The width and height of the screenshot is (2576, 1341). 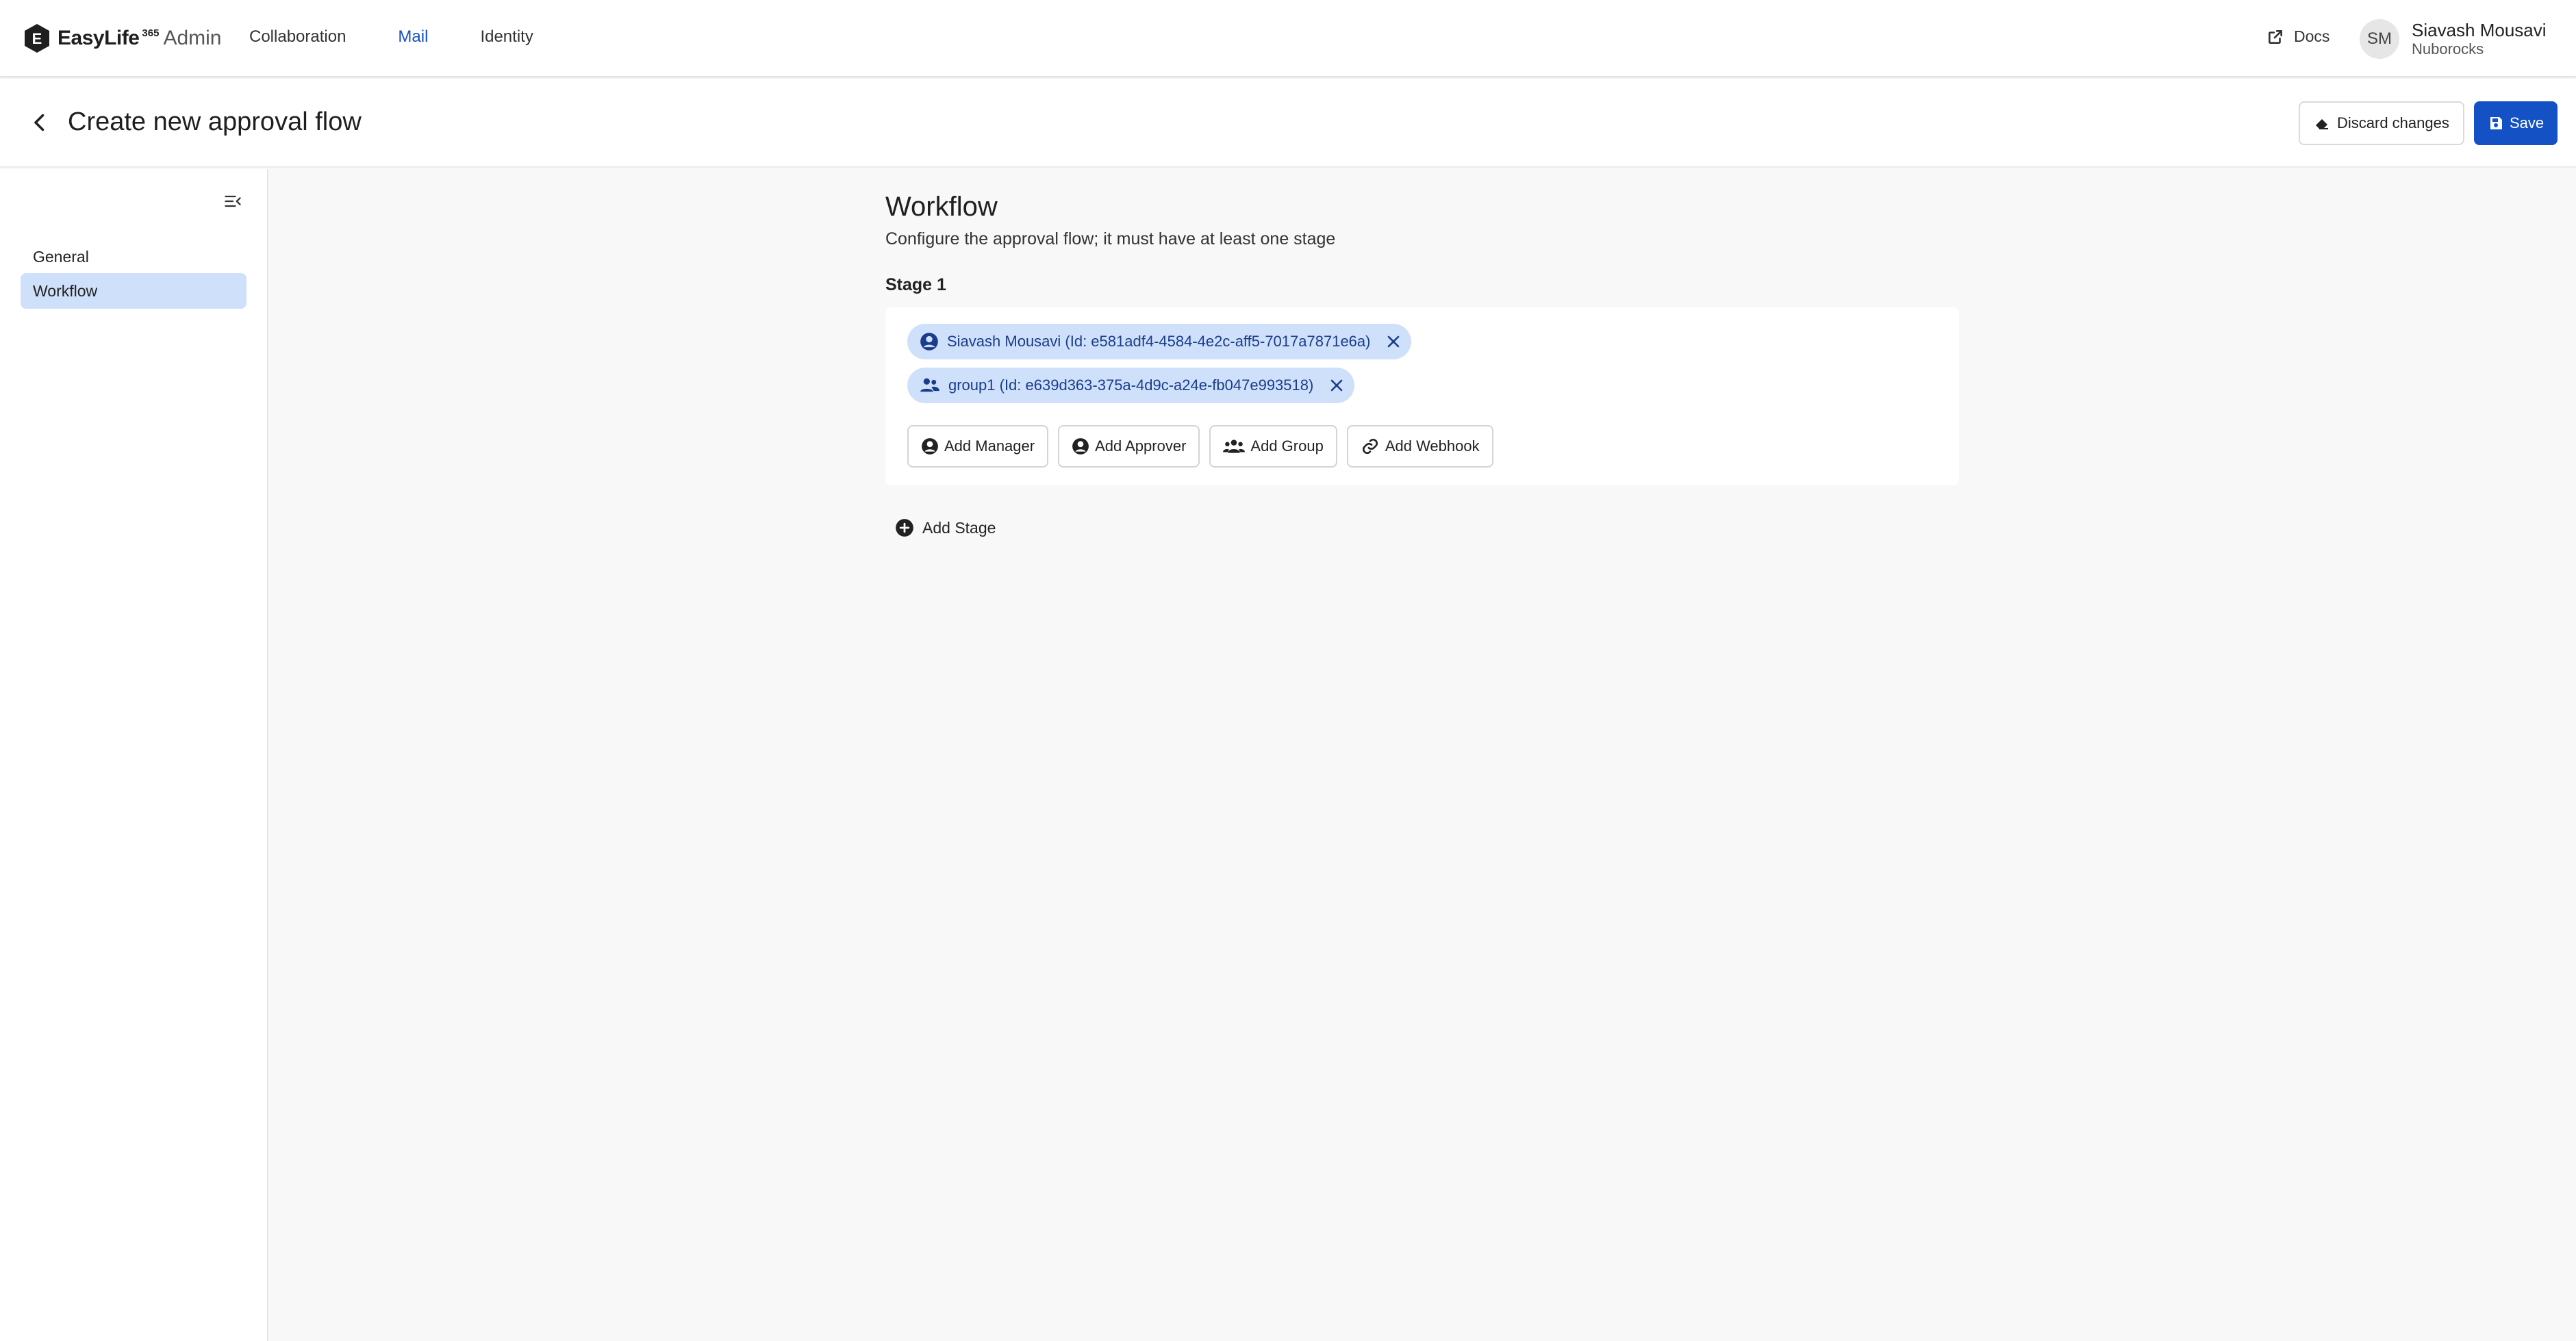 I want to click on nav-item-mail: Mail, so click(x=413, y=37).